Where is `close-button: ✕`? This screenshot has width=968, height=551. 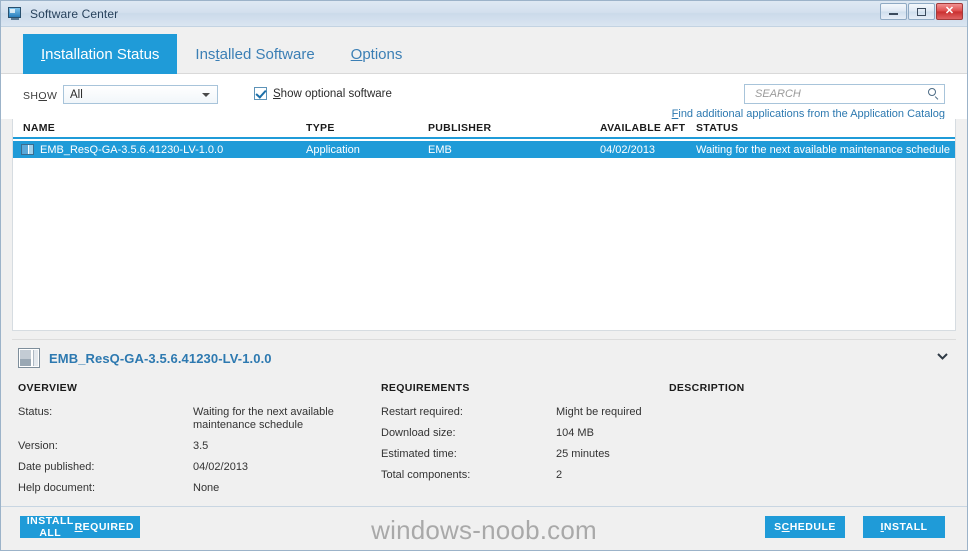 close-button: ✕ is located at coordinates (949, 11).